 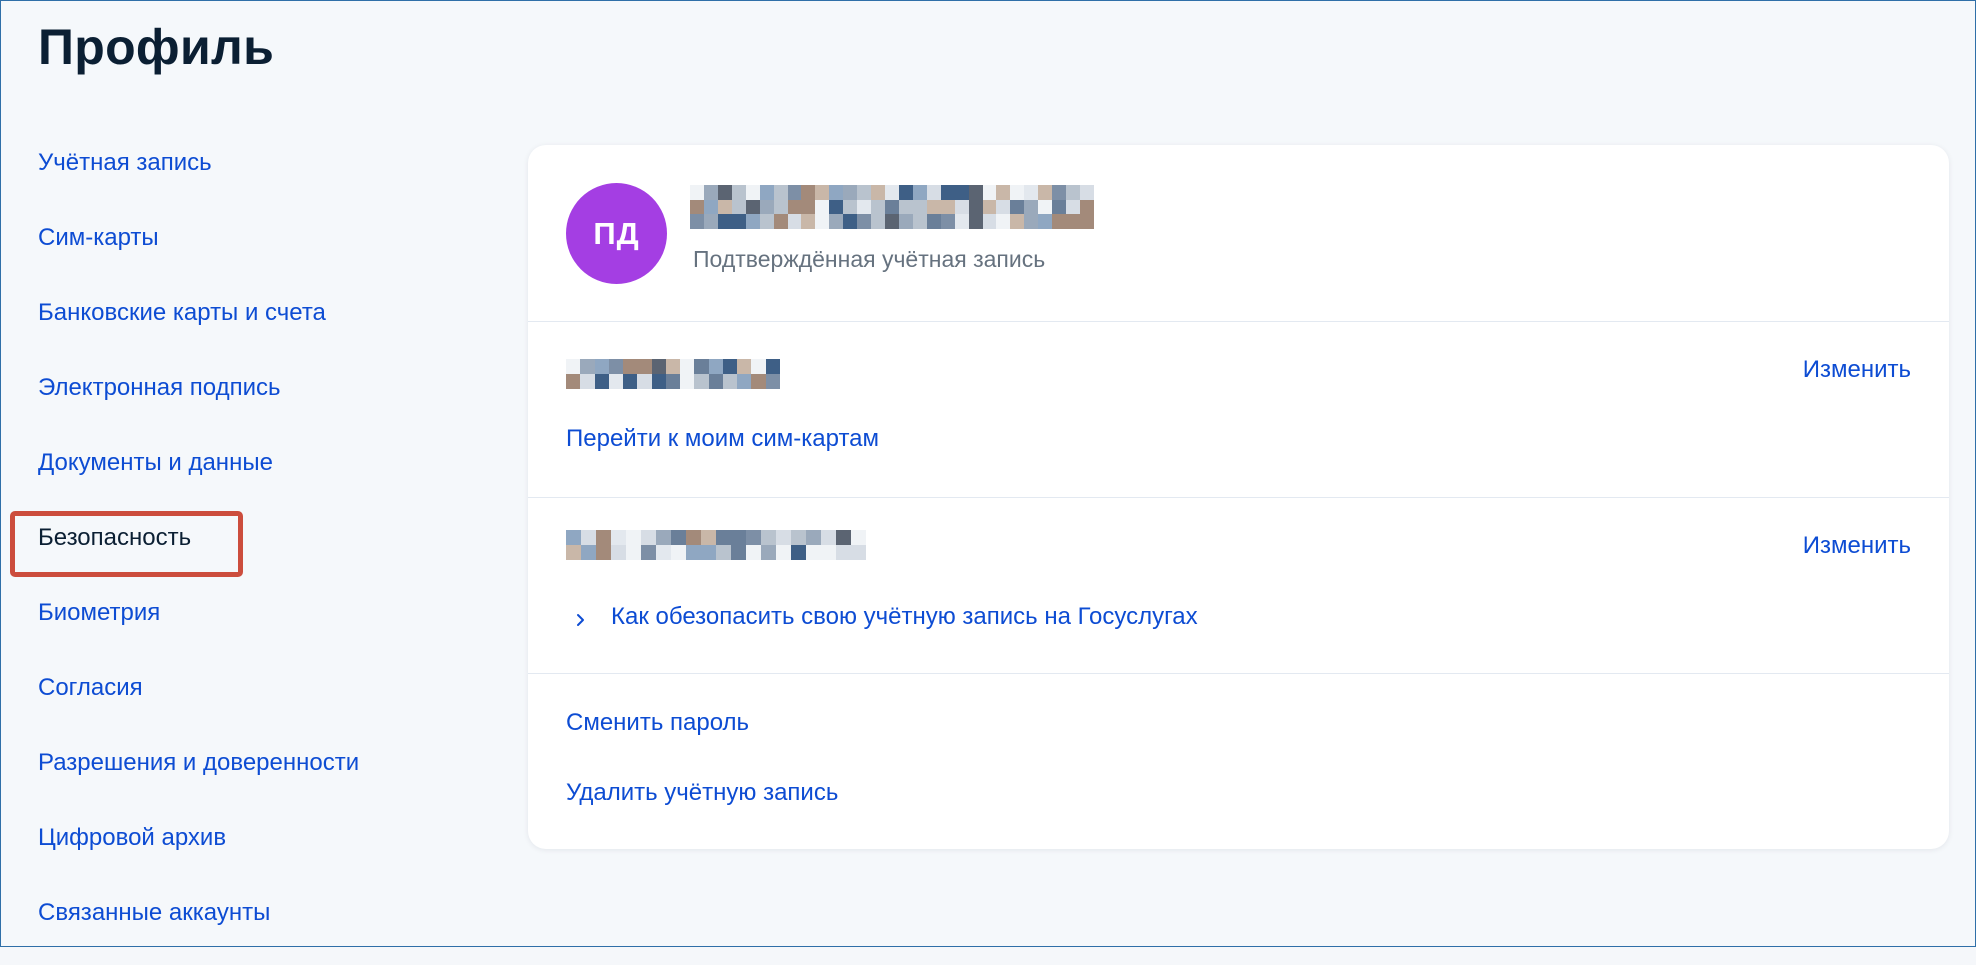 What do you see at coordinates (258, 477) in the screenshot?
I see `sidebar-item-documents: Документы и данные` at bounding box center [258, 477].